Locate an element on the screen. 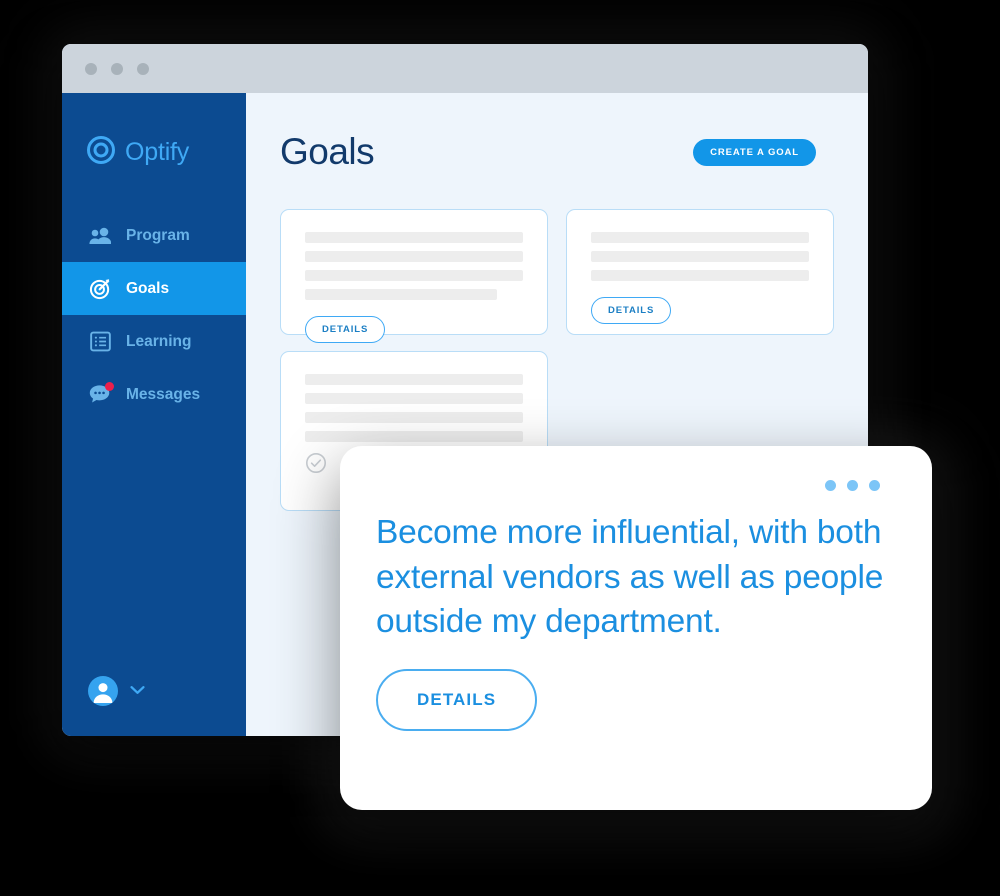  create-a-goal-button: CREATE A GOAL is located at coordinates (754, 152).